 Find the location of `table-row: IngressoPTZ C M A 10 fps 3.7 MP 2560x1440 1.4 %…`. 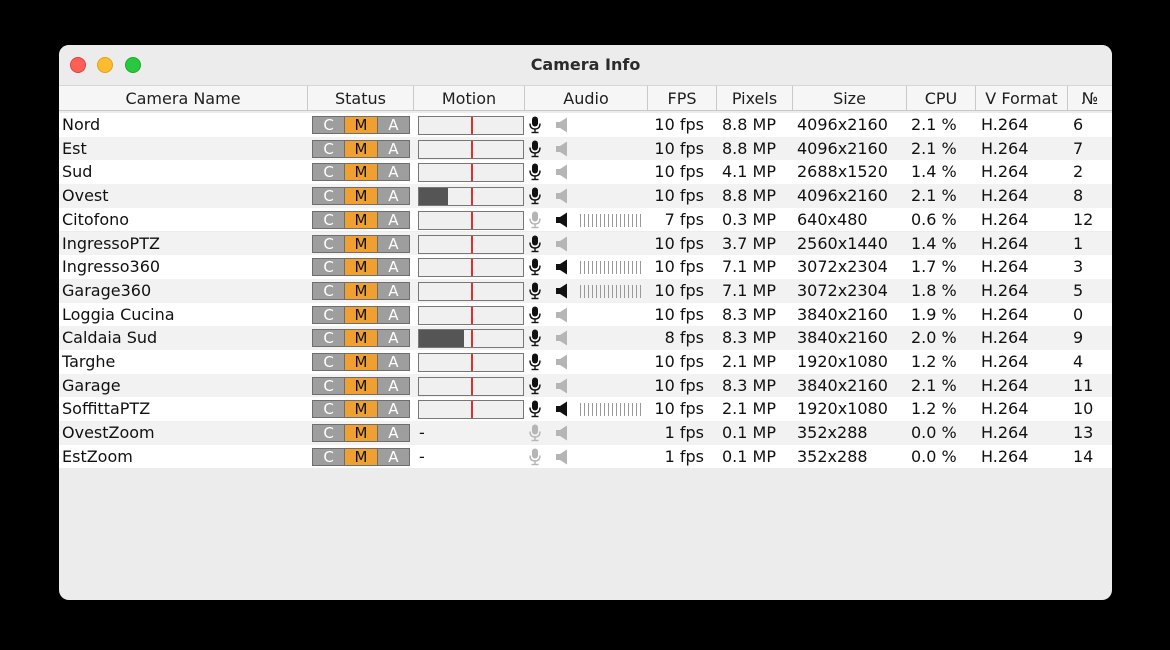

table-row: IngressoPTZ C M A 10 fps 3.7 MP 2560x1440 1.4 %… is located at coordinates (585, 243).